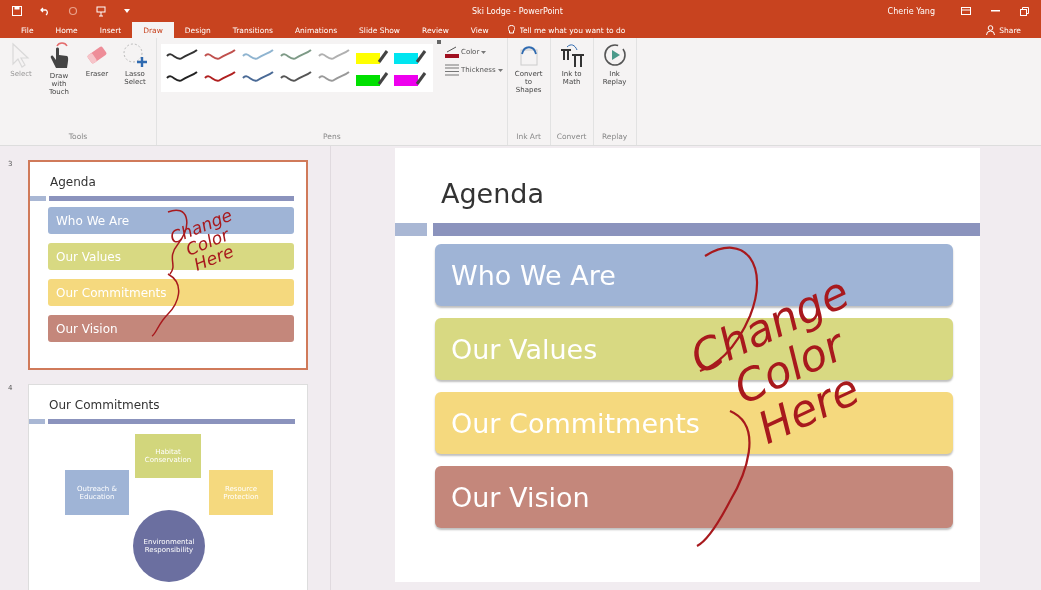 The height and width of the screenshot is (590, 1041). I want to click on line-weight-icon, so click(452, 70).